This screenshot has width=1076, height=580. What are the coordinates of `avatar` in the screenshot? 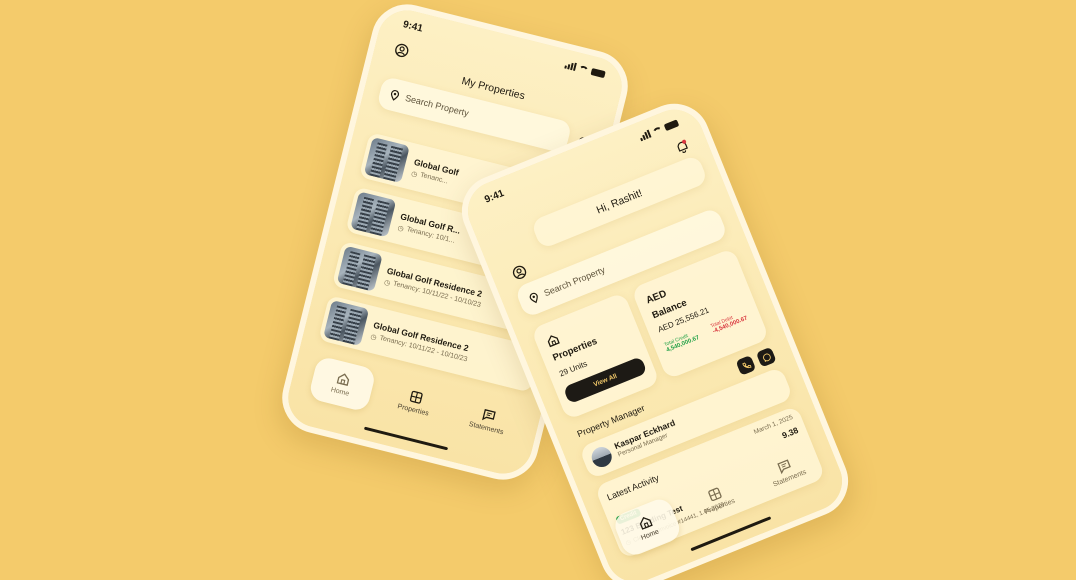 It's located at (601, 457).